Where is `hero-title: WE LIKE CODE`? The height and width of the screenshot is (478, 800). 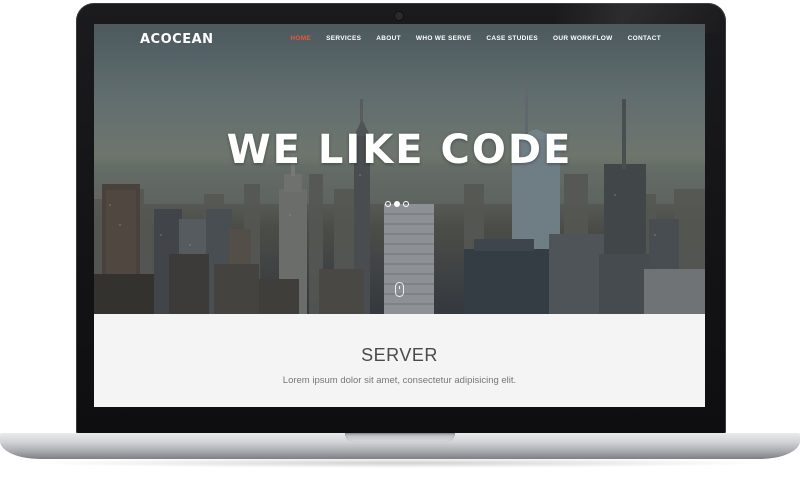 hero-title: WE LIKE CODE is located at coordinates (399, 150).